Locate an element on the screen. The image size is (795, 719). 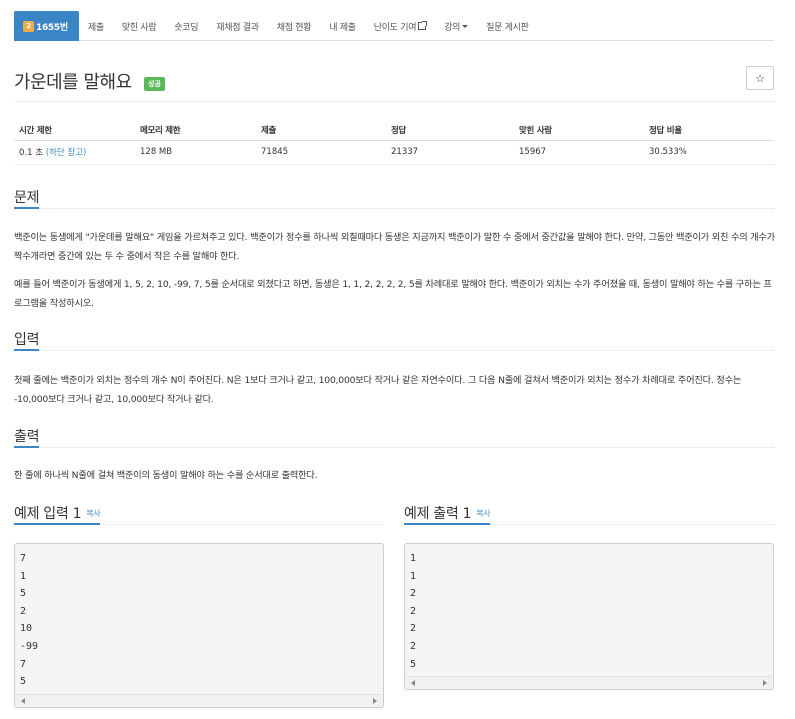
copy-output-button: 복사 is located at coordinates (483, 513).